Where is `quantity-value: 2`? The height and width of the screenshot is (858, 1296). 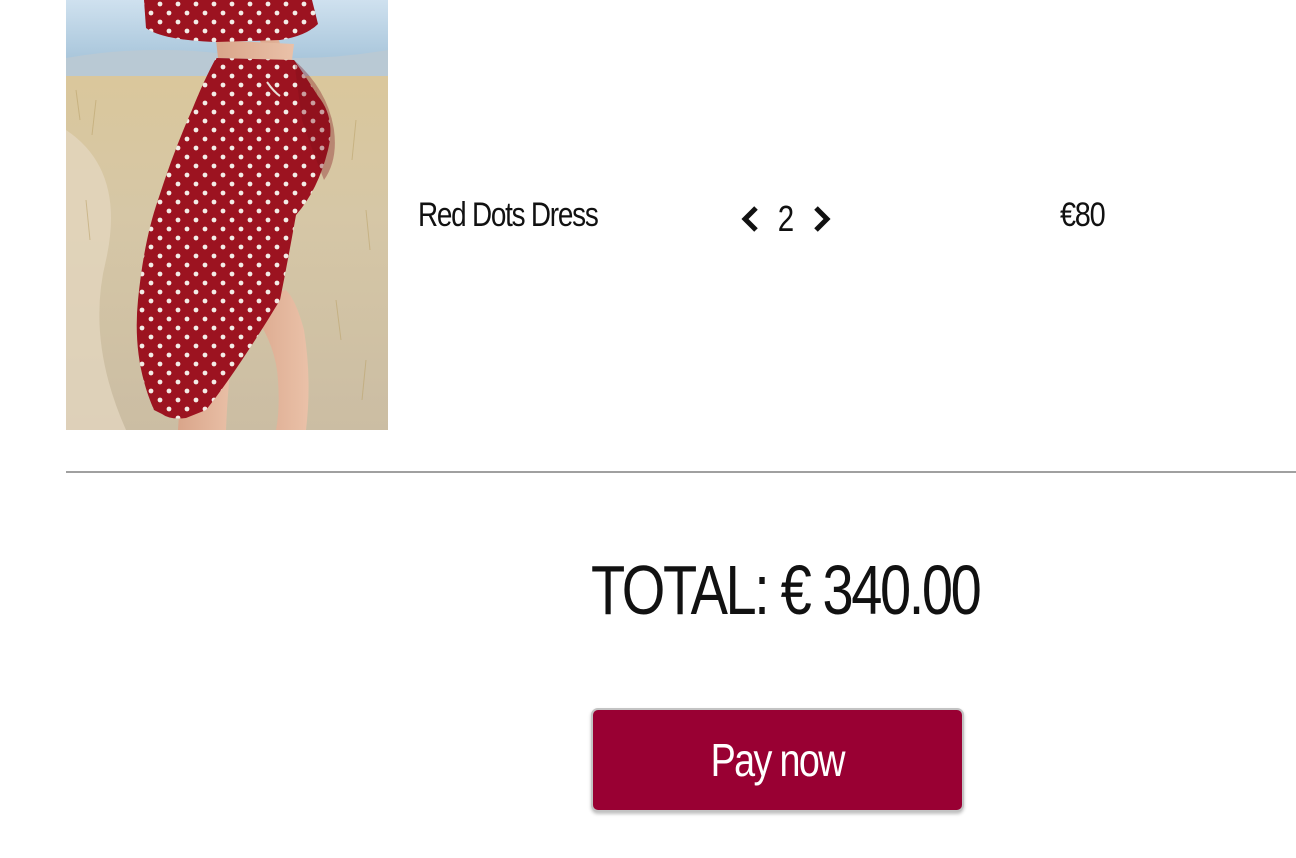 quantity-value: 2 is located at coordinates (786, 218).